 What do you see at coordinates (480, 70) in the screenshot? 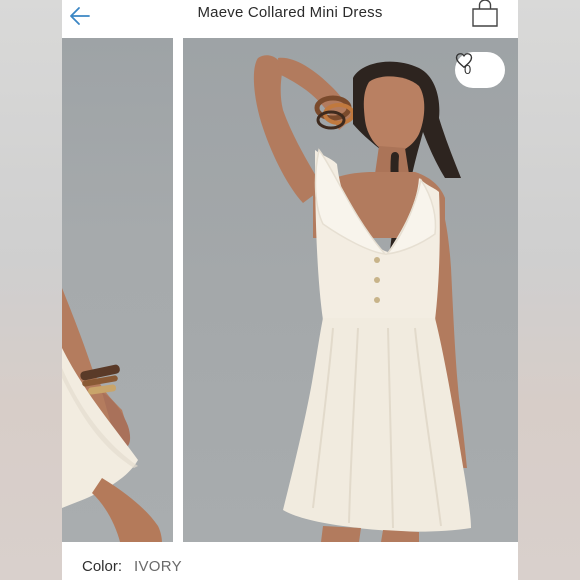
I see `favorite-button: 0` at bounding box center [480, 70].